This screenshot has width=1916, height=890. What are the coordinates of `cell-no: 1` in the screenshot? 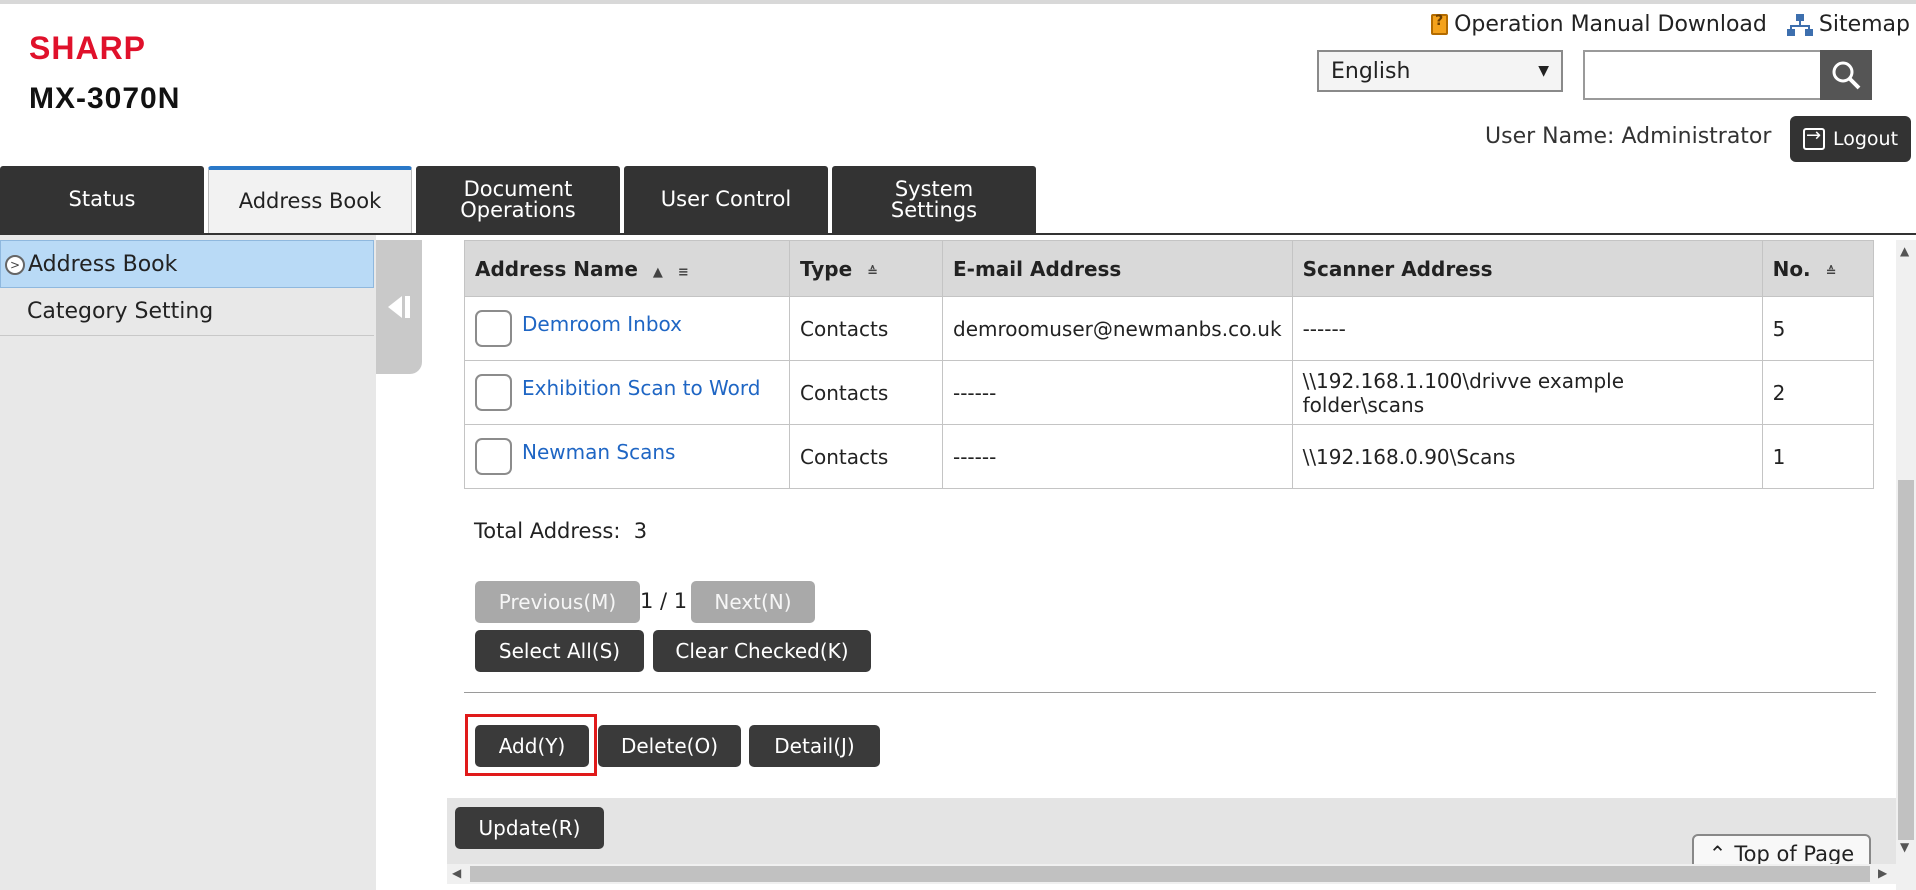 It's located at (1818, 456).